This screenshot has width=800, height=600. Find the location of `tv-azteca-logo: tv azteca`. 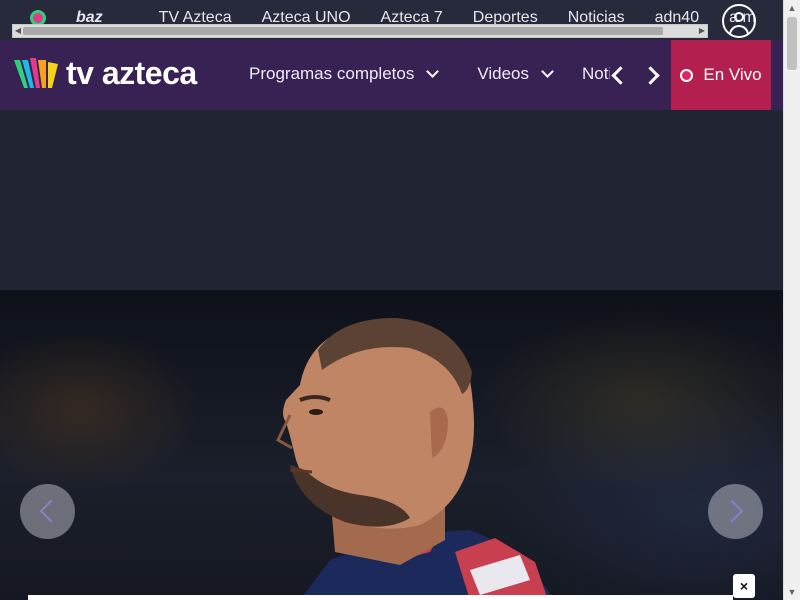

tv-azteca-logo: tv azteca is located at coordinates (104, 73).